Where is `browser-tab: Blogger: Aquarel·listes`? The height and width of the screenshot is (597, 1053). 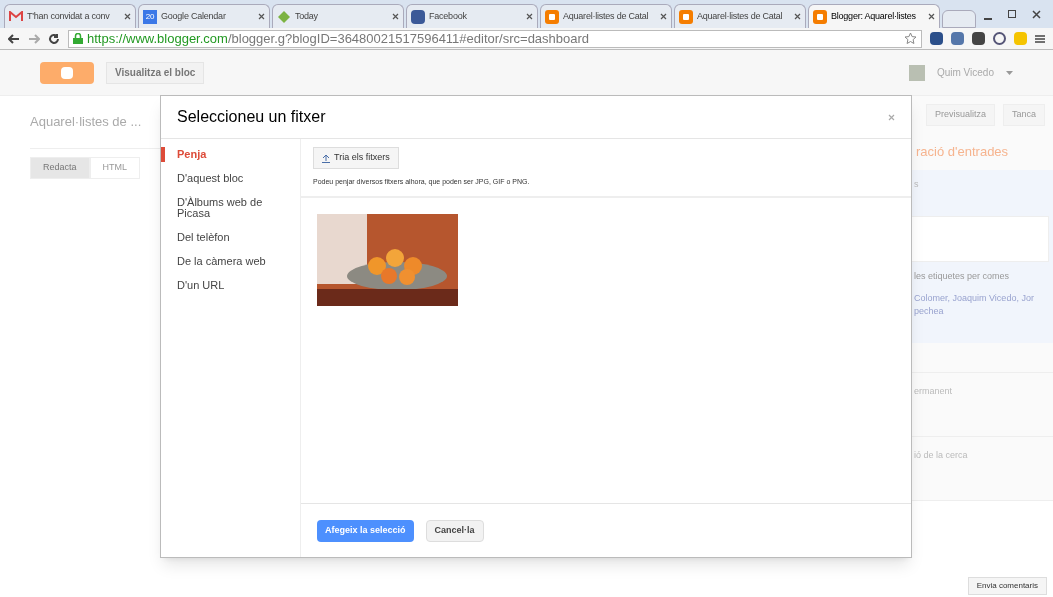 browser-tab: Blogger: Aquarel·listes is located at coordinates (874, 16).